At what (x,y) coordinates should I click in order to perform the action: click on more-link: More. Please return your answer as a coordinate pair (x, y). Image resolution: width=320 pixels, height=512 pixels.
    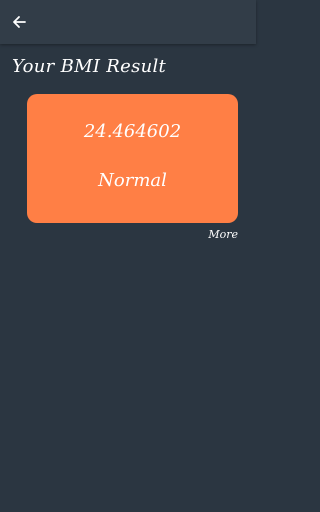
    Looking at the image, I should click on (223, 234).